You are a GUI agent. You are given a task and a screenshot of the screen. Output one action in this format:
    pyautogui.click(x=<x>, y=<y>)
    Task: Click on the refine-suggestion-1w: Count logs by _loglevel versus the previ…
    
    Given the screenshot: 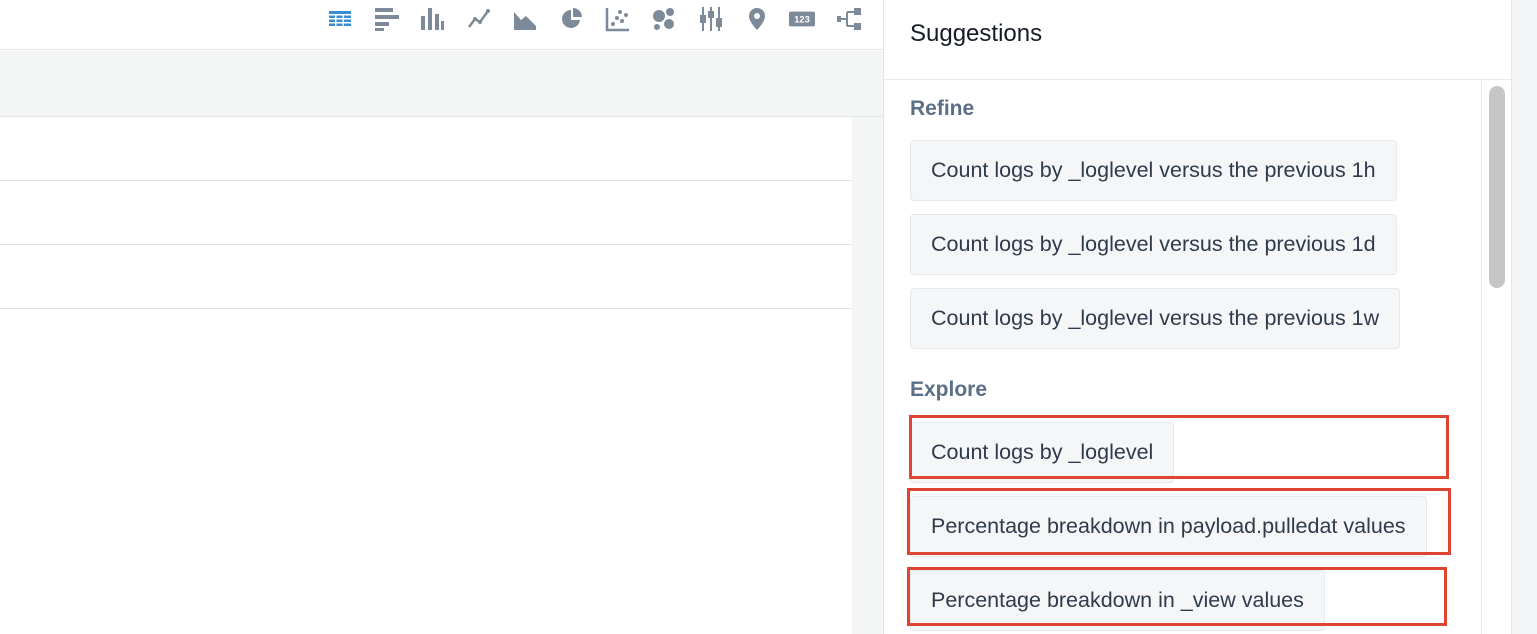 What is the action you would take?
    pyautogui.click(x=1155, y=318)
    